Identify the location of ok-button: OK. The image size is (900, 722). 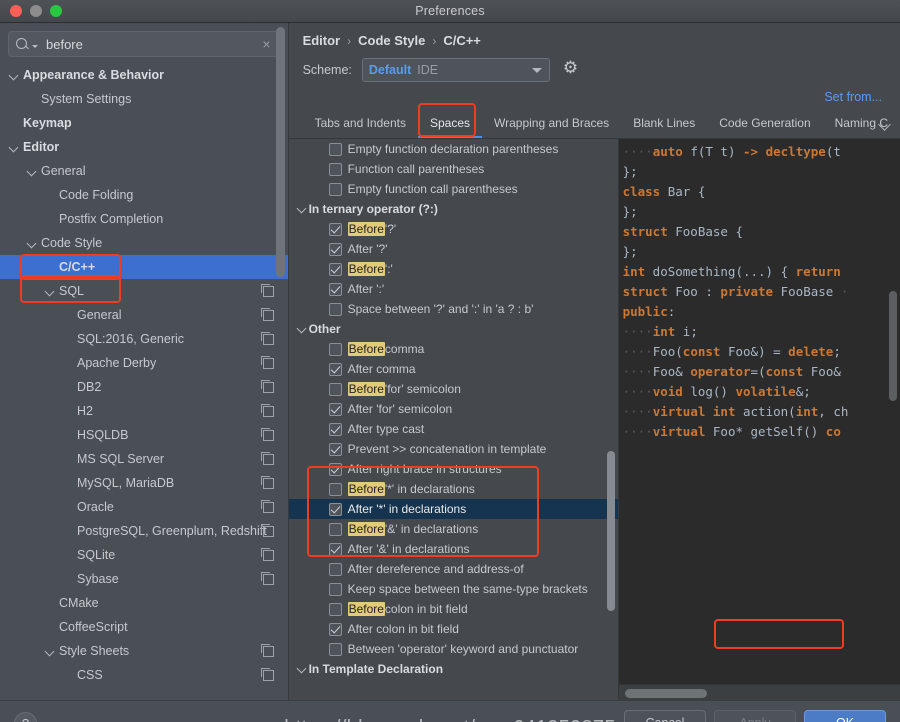
(845, 716).